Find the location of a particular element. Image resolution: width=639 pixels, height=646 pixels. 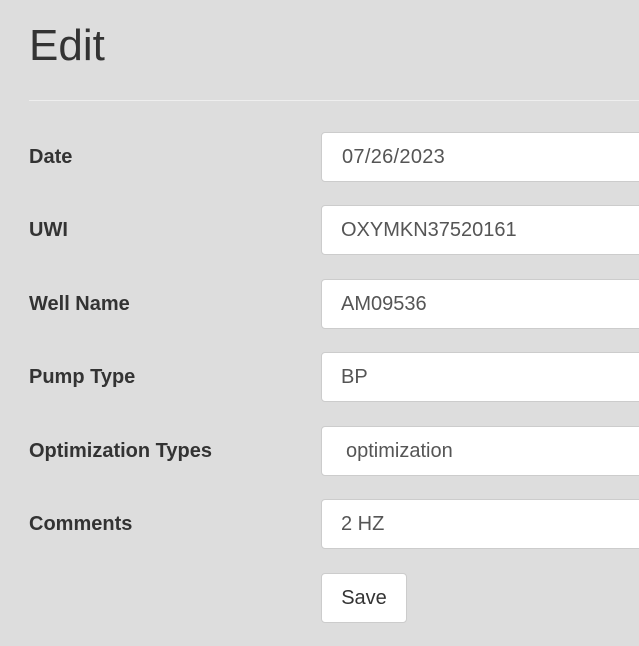

form-row-date: Date 07/26/2023 is located at coordinates (319, 157).